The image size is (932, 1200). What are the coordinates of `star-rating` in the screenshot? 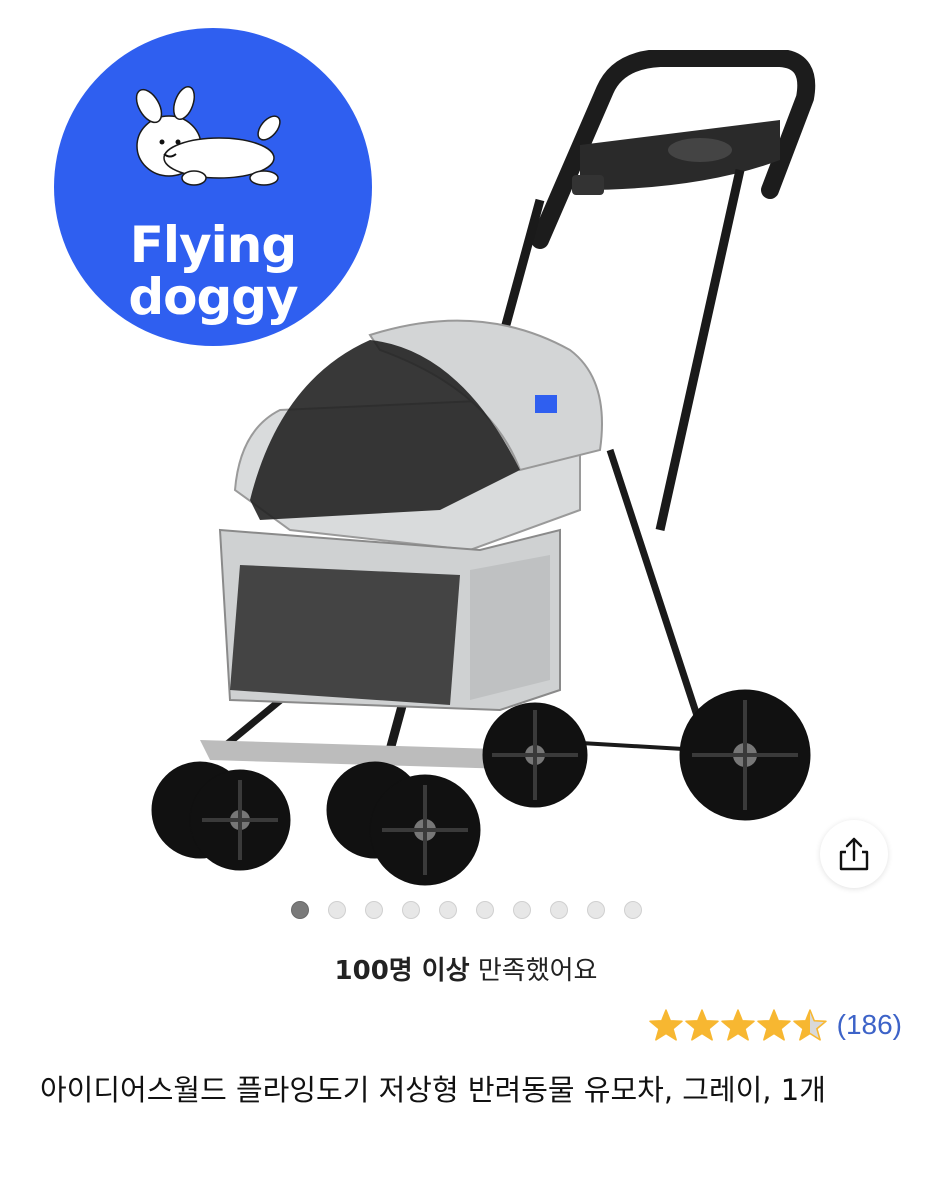 It's located at (737, 1025).